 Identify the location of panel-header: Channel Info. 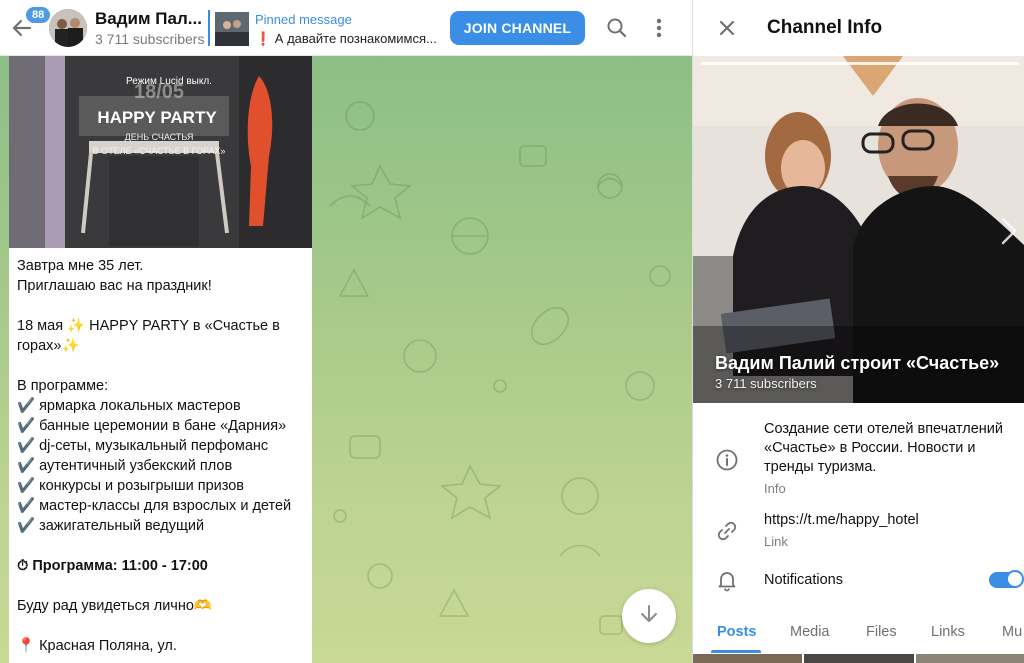
(858, 28).